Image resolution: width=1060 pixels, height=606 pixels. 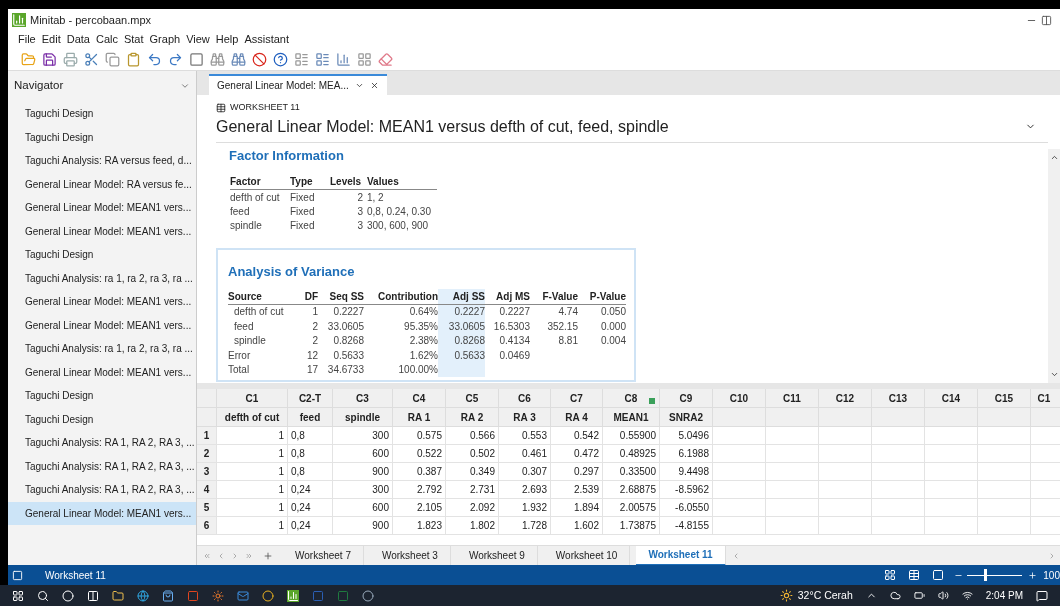 What do you see at coordinates (586, 435) in the screenshot?
I see `table-cell: 0.542` at bounding box center [586, 435].